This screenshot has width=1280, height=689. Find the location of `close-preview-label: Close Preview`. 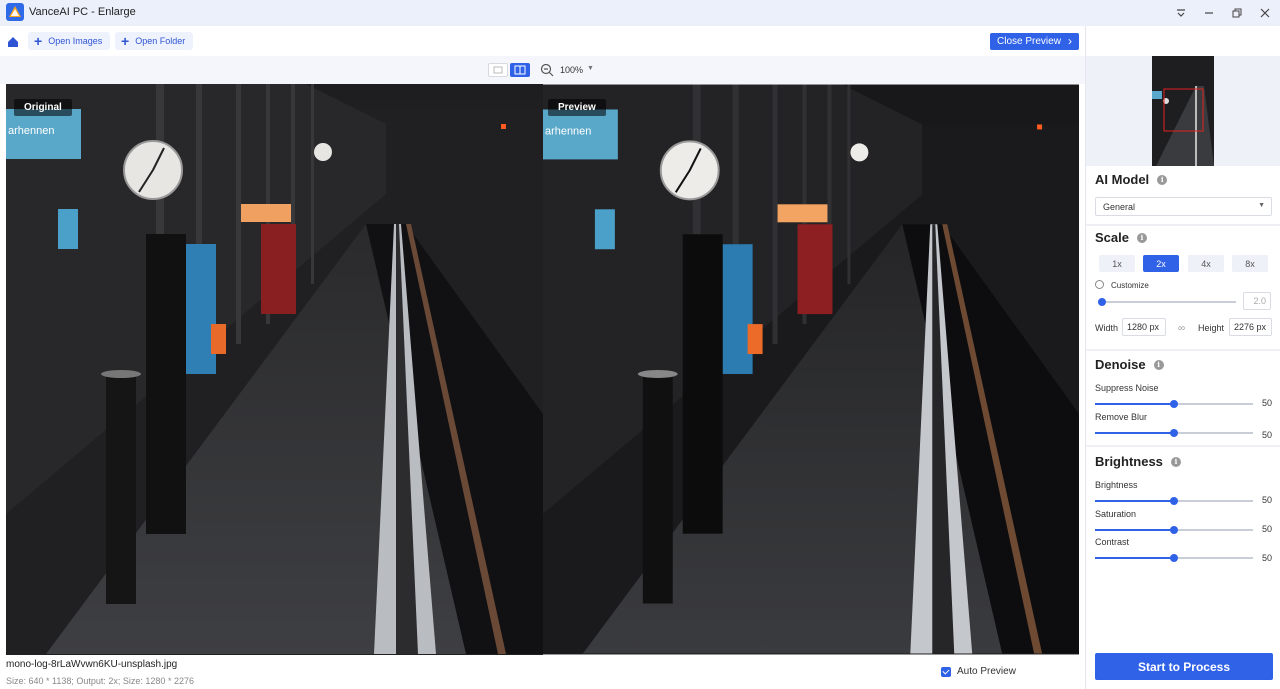

close-preview-label: Close Preview is located at coordinates (1029, 41).